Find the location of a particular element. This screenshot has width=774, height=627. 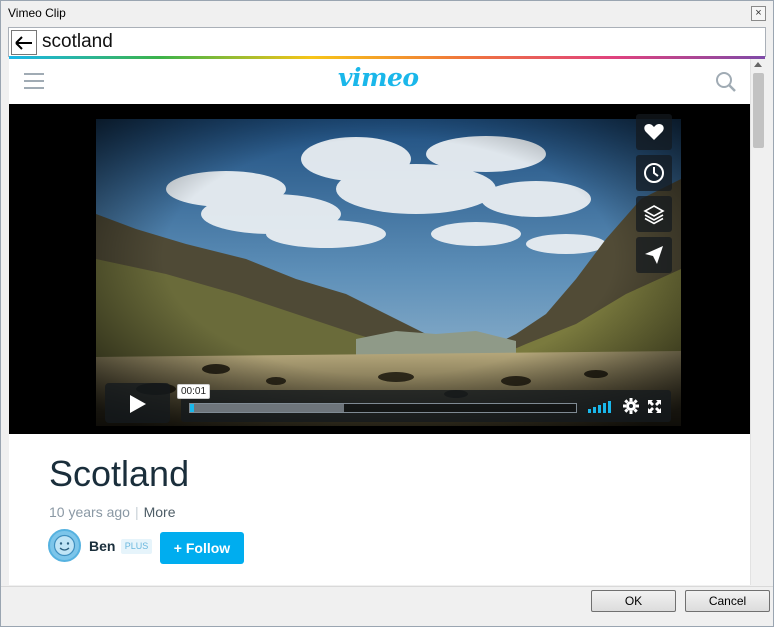

upload-age: 10 years ago is located at coordinates (89, 512).